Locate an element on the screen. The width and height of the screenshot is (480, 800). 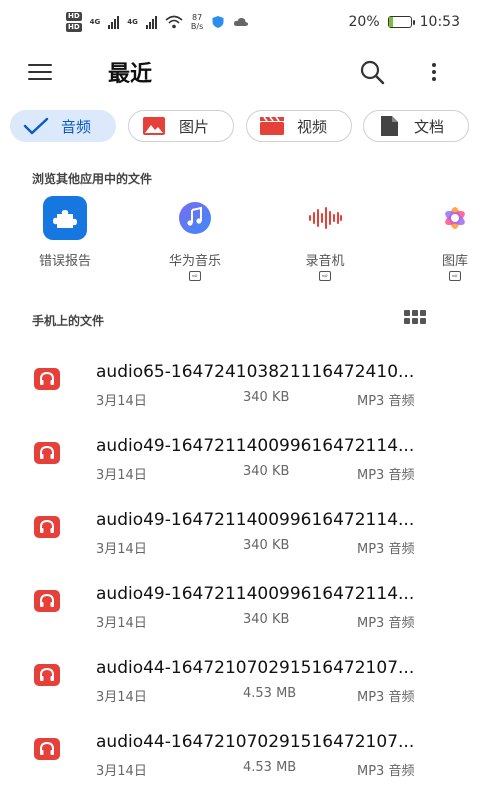
filter-chip-video: 视频 is located at coordinates (299, 126).